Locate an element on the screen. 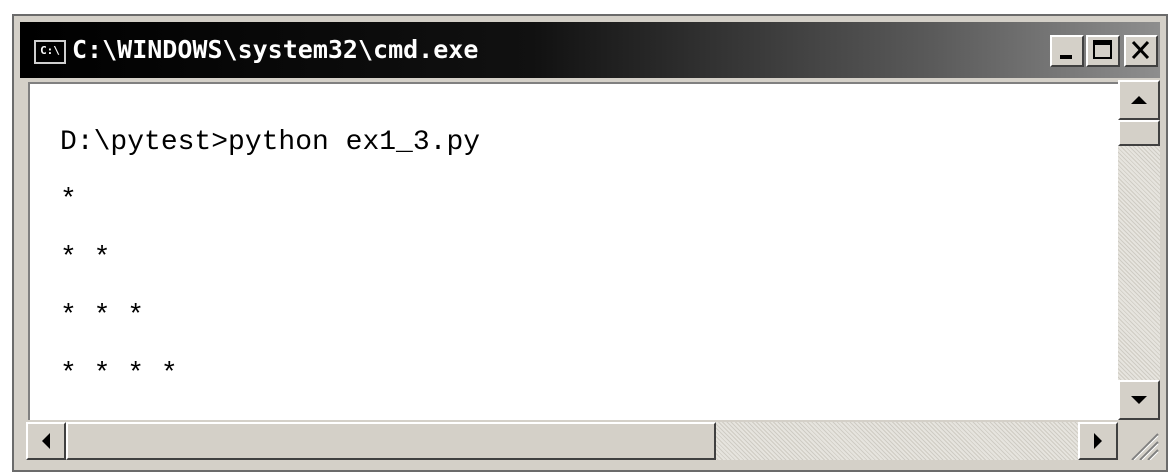 The width and height of the screenshot is (1170, 475). console-line: * * is located at coordinates (85, 258).